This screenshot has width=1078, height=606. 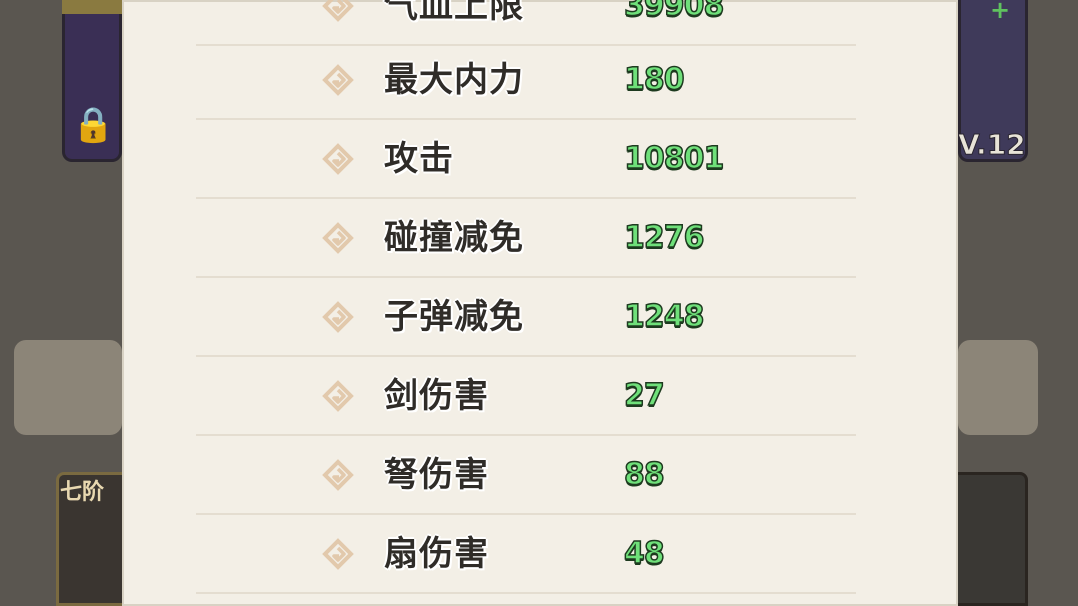 What do you see at coordinates (454, 238) in the screenshot?
I see `stat-label: 碰撞减免` at bounding box center [454, 238].